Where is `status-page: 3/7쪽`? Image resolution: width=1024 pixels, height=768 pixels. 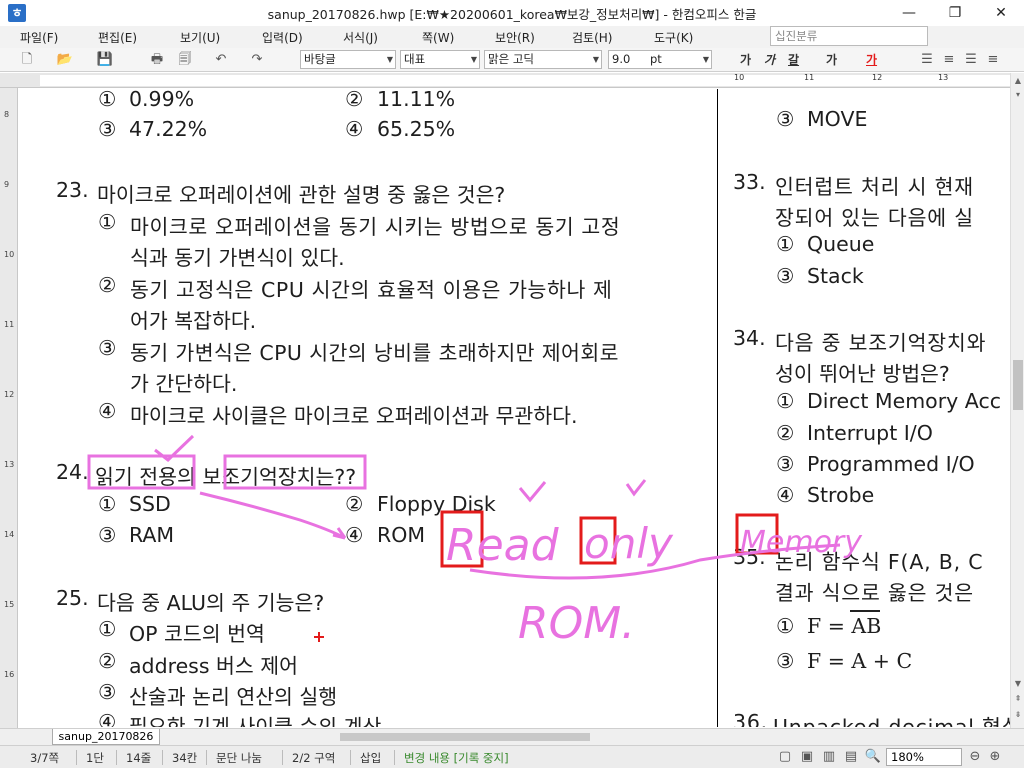
status-page: 3/7쪽 is located at coordinates (44, 758).